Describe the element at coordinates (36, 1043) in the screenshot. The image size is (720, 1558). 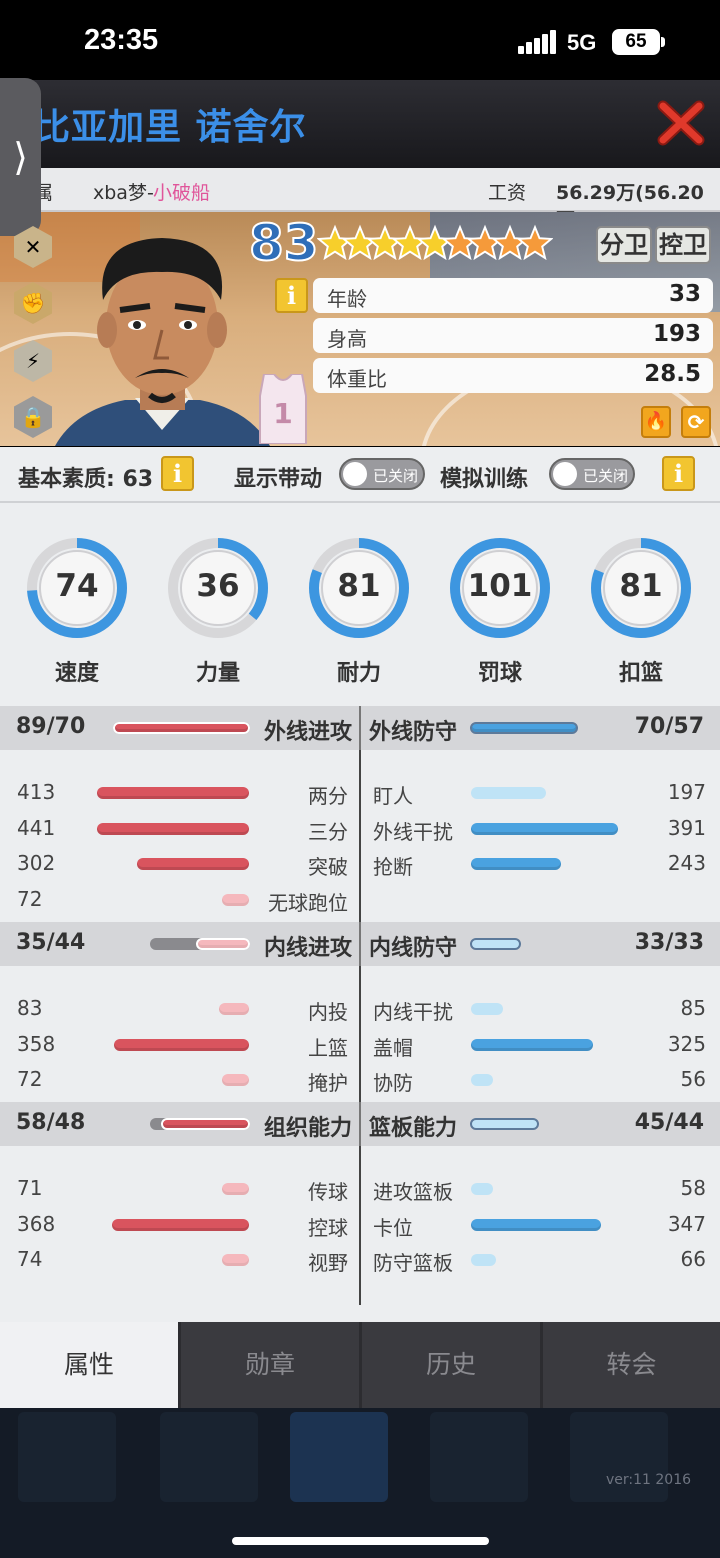
I see `stat-left-value: 358` at that location.